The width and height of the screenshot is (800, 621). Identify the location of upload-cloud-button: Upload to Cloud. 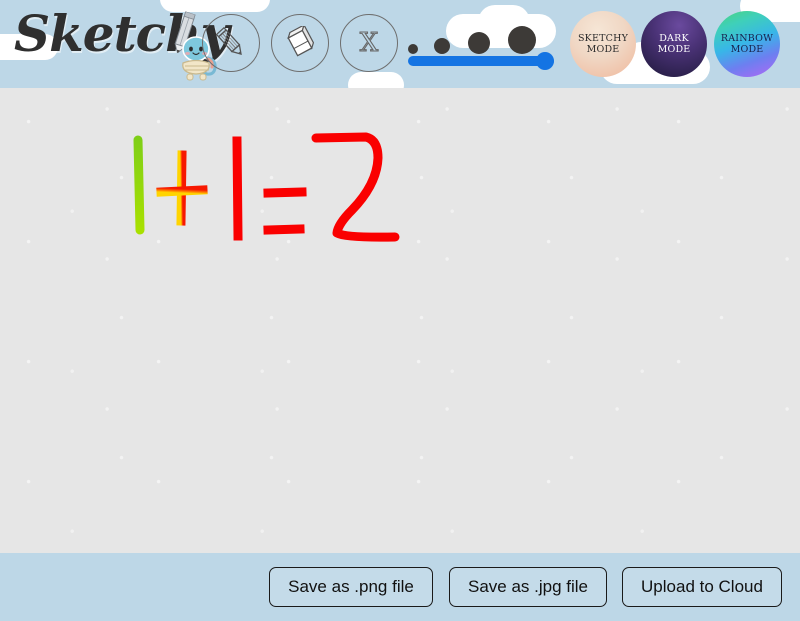
(702, 587).